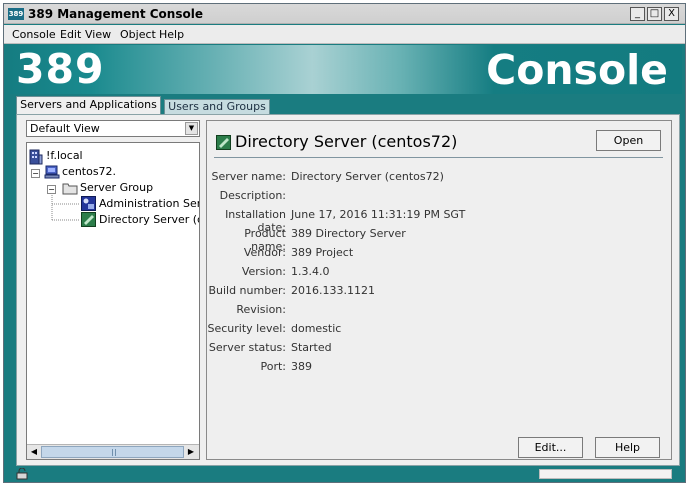  I want to click on prop-value-build-number: 2016.133.1121, so click(333, 290).